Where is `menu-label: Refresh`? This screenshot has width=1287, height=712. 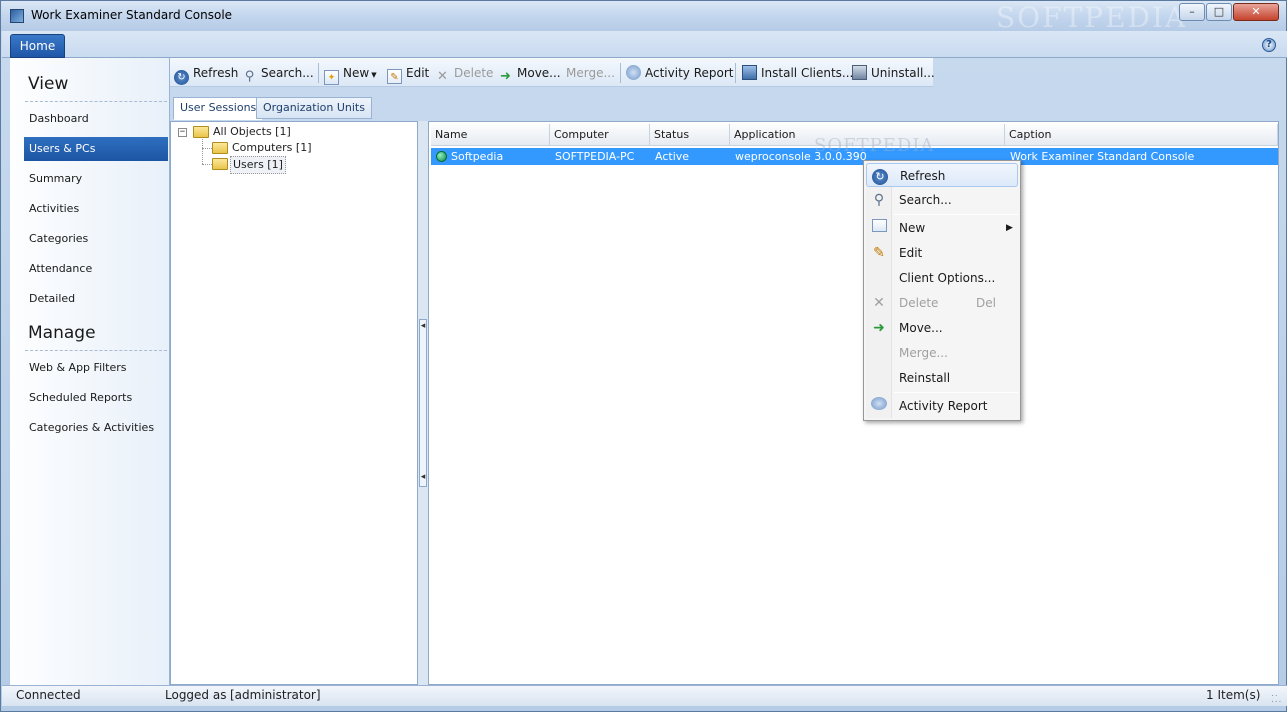 menu-label: Refresh is located at coordinates (923, 176).